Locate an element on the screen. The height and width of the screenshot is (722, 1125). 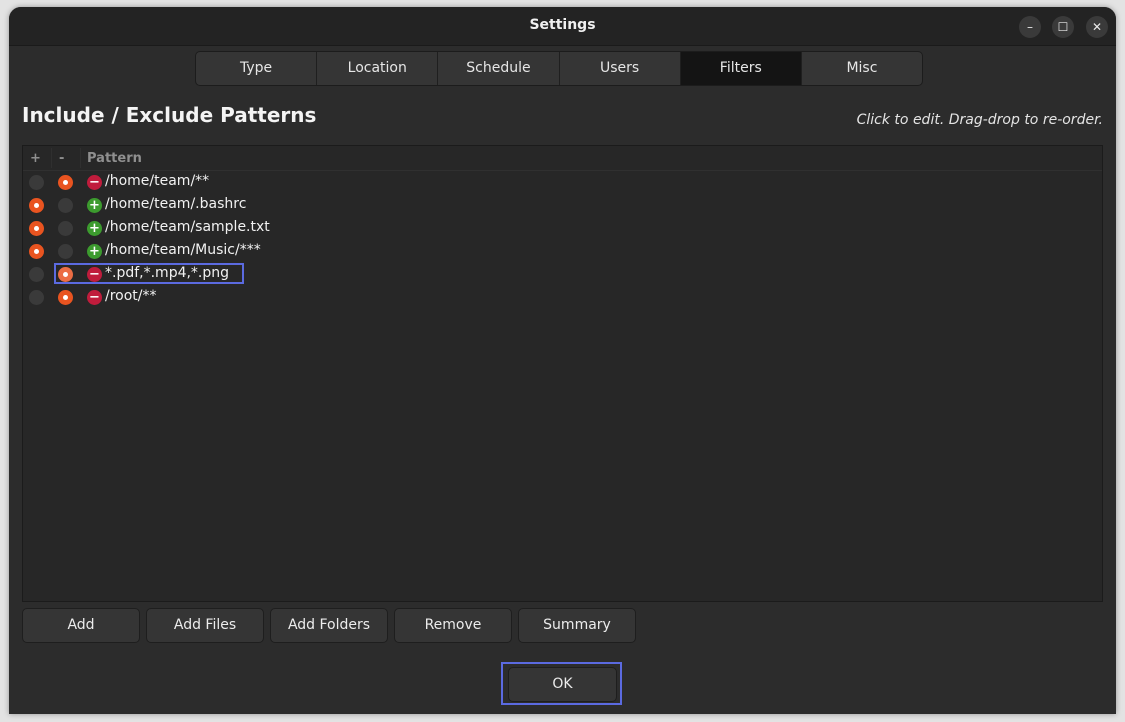
window-title: Settings is located at coordinates (562, 25).